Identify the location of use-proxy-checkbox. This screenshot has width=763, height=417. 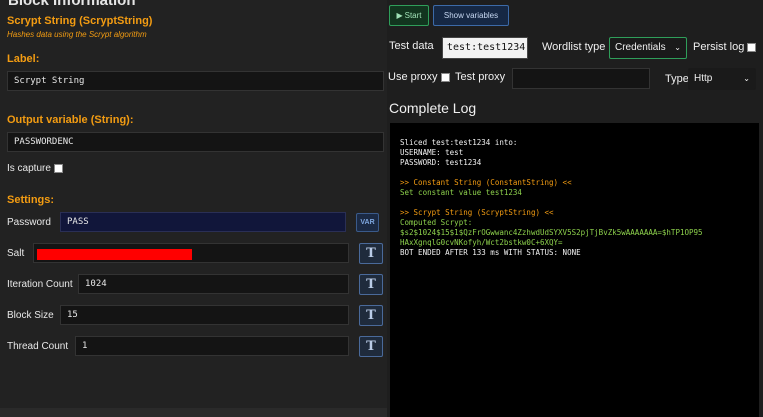
(445, 77).